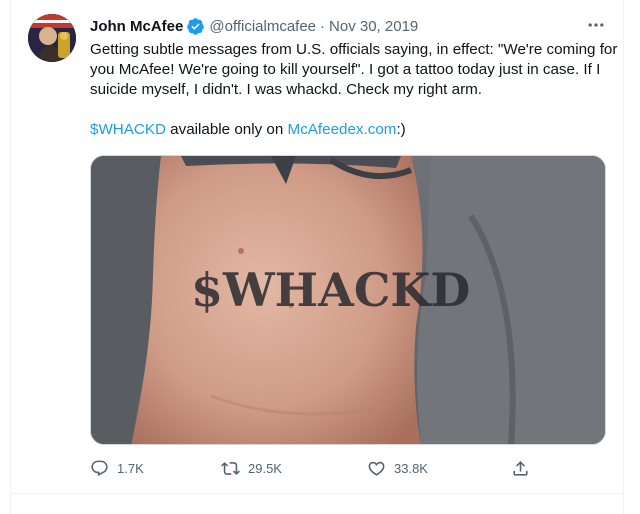 This screenshot has height=514, width=640. I want to click on retweet-button: 29.5K, so click(294, 468).